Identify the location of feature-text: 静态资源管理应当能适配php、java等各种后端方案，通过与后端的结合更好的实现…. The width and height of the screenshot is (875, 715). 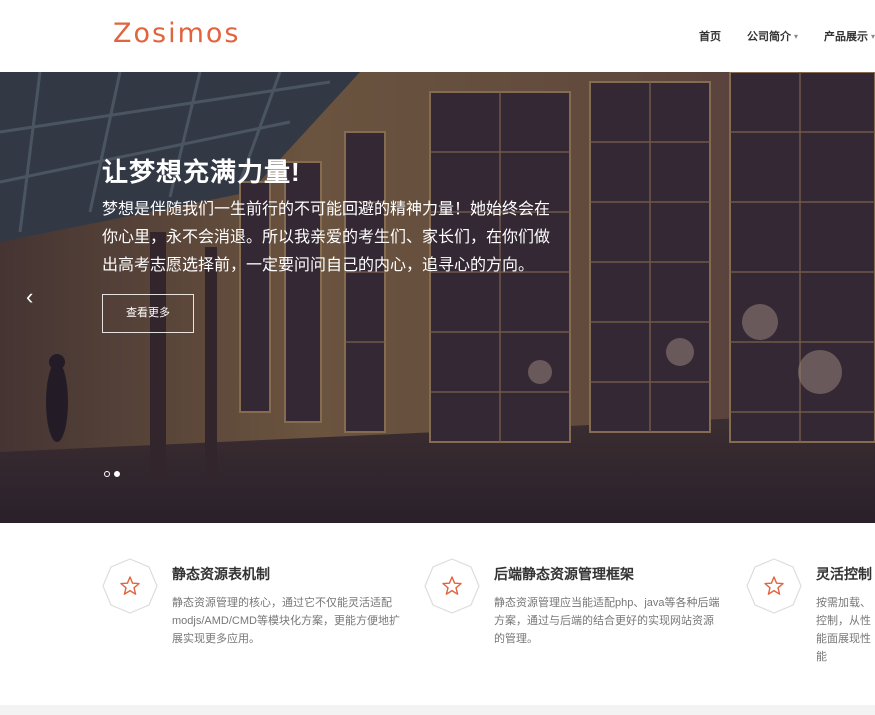
(607, 621).